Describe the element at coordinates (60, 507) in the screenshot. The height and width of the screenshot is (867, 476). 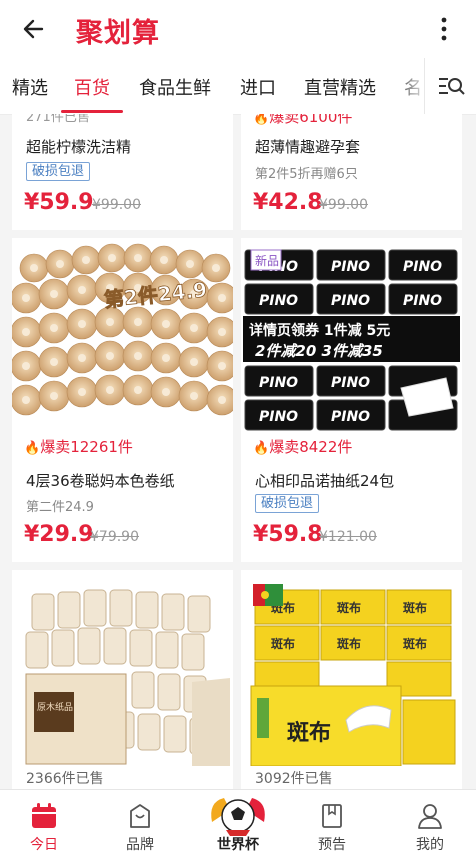
I see `product-subtitle: 第二件24.9` at that location.